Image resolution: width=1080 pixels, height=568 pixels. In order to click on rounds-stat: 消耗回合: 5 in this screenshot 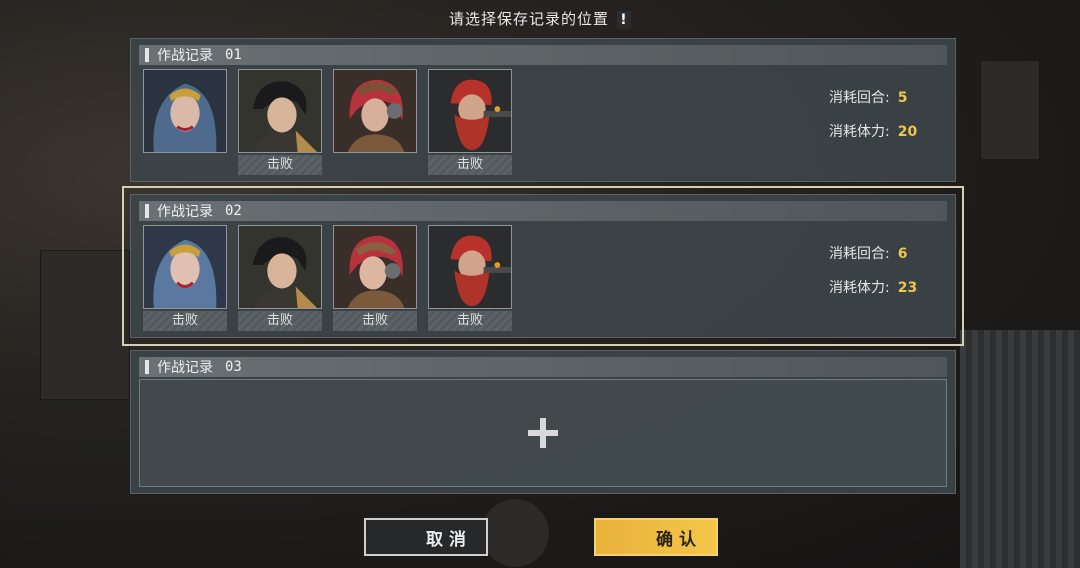, I will do `click(868, 97)`.